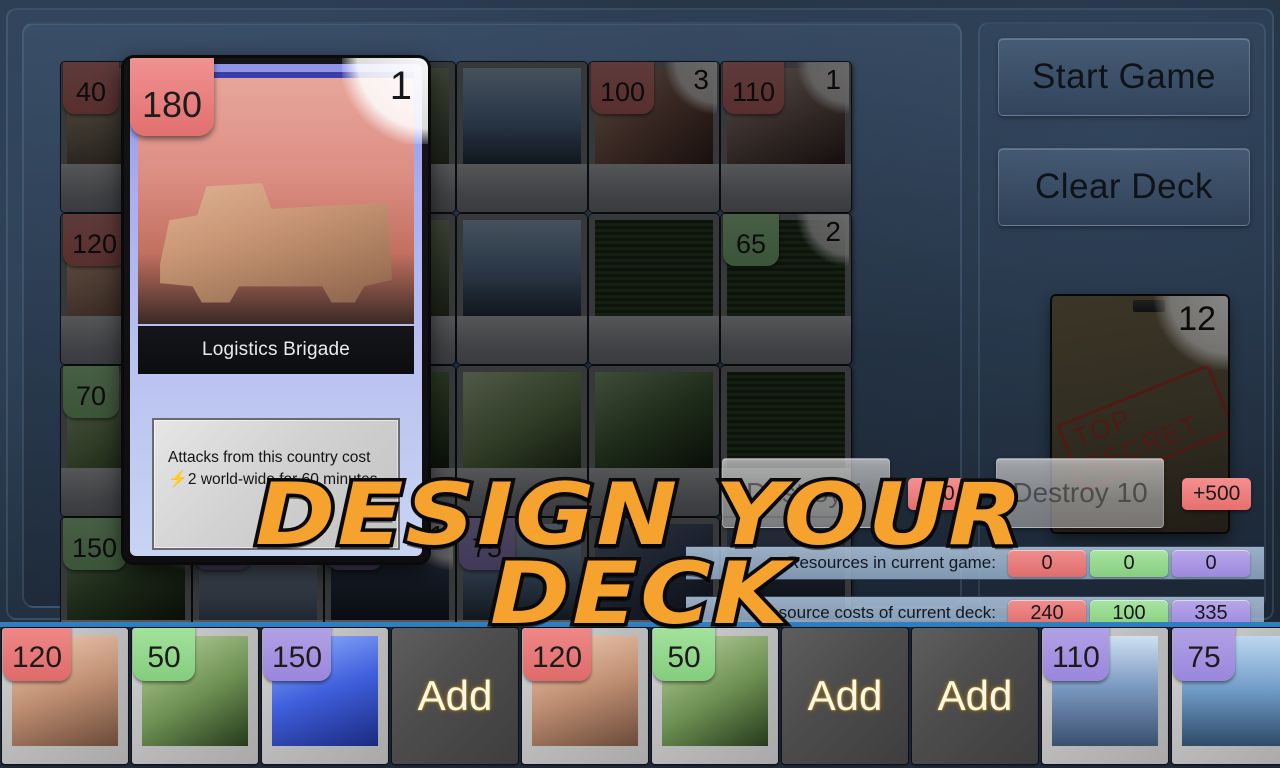 The height and width of the screenshot is (768, 1280). What do you see at coordinates (269, 457) in the screenshot?
I see `card-description-text-1: Attacks from this country cost` at bounding box center [269, 457].